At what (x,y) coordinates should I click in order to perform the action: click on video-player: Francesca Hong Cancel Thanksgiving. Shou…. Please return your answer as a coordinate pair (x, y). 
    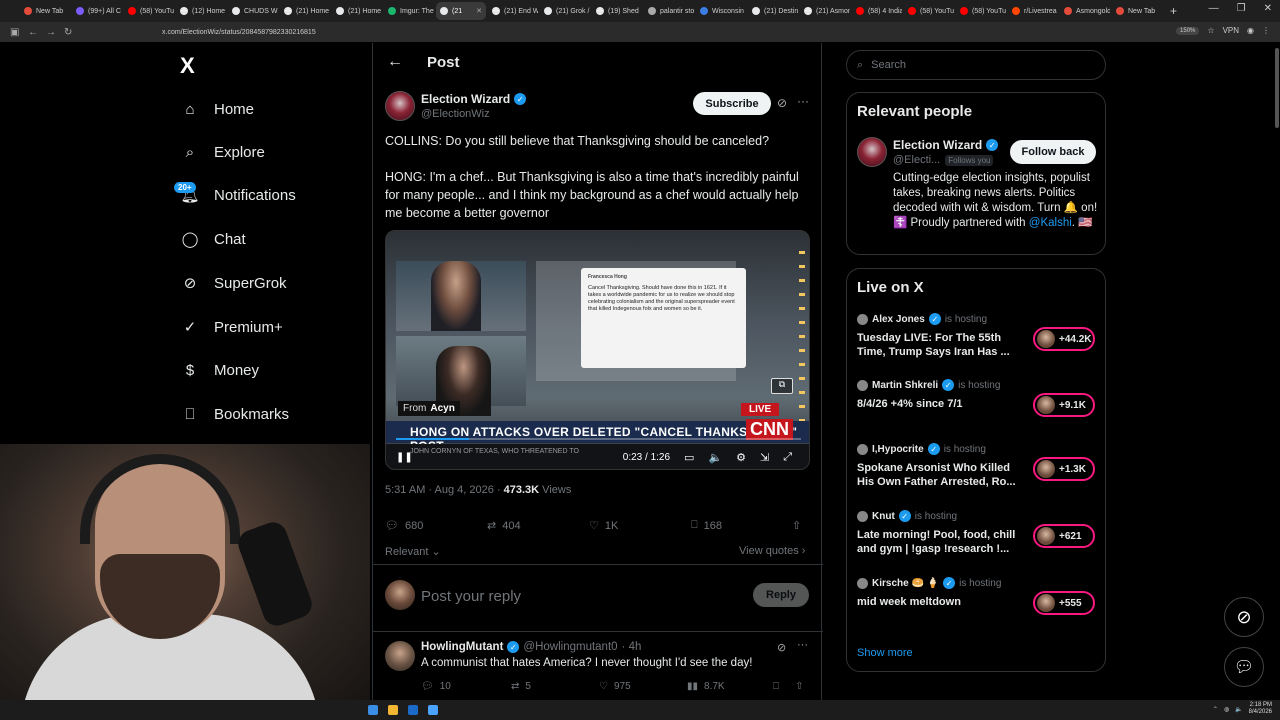
    Looking at the image, I should click on (597, 350).